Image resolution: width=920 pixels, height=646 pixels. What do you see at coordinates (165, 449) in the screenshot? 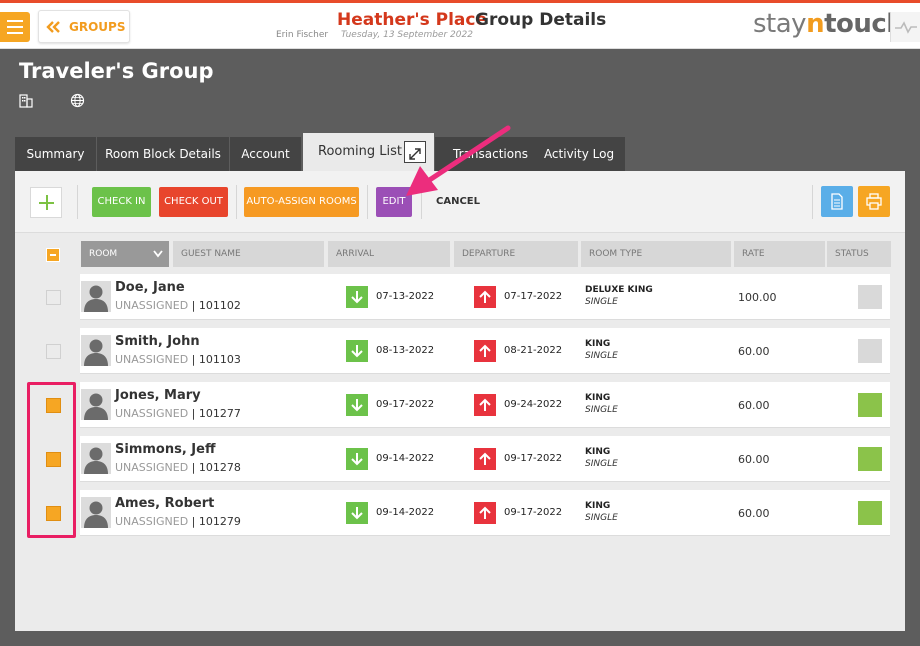
I see `guest-name: Simmons, Jeff` at bounding box center [165, 449].